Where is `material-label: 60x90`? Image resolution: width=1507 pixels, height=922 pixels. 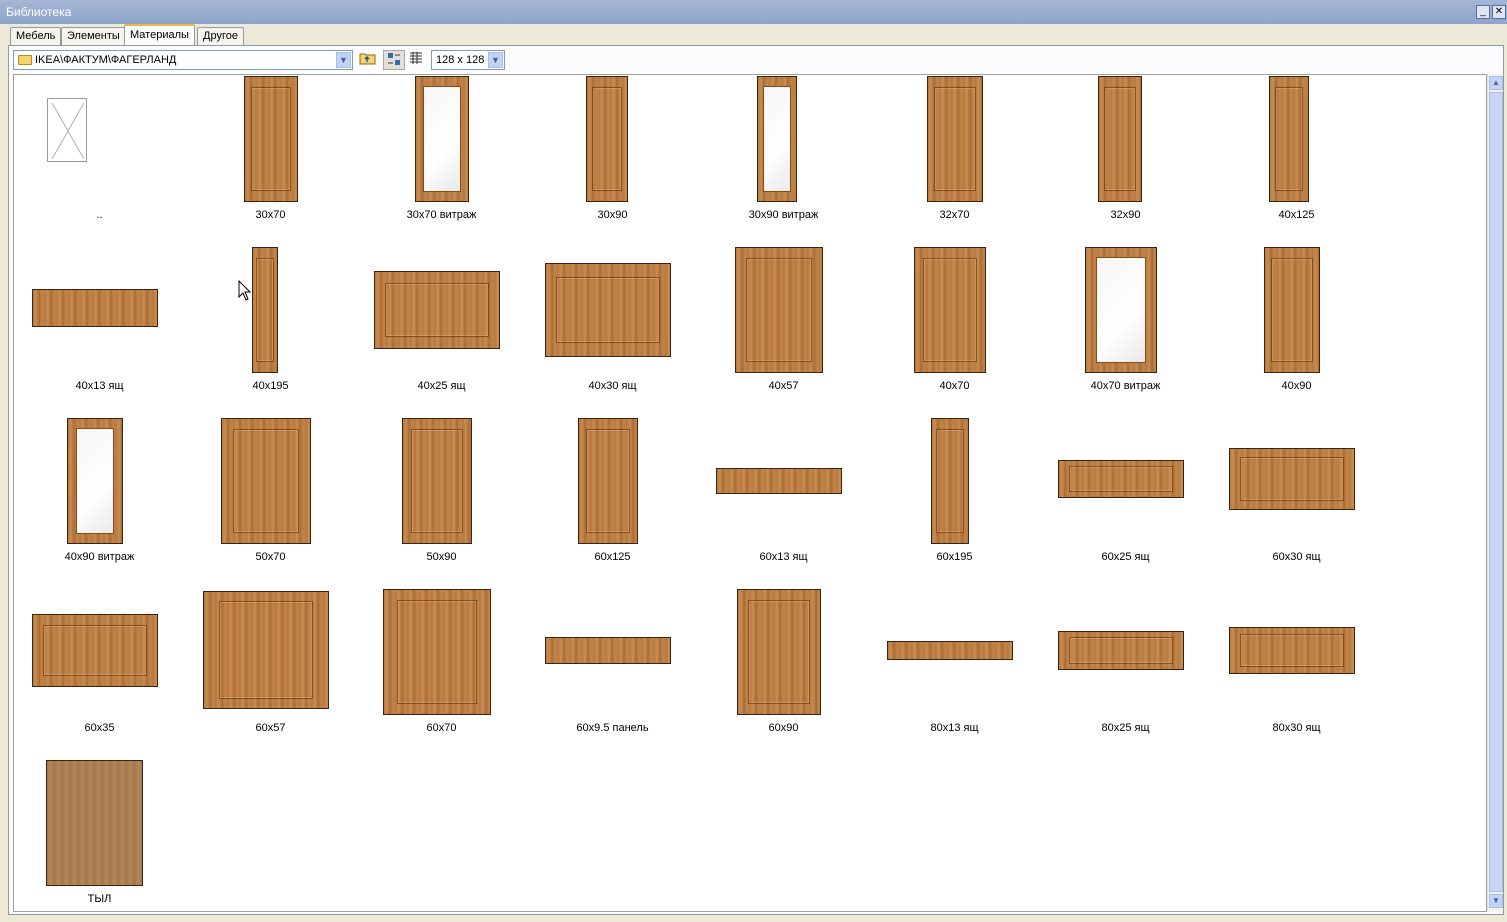
material-label: 60x90 is located at coordinates (783, 728).